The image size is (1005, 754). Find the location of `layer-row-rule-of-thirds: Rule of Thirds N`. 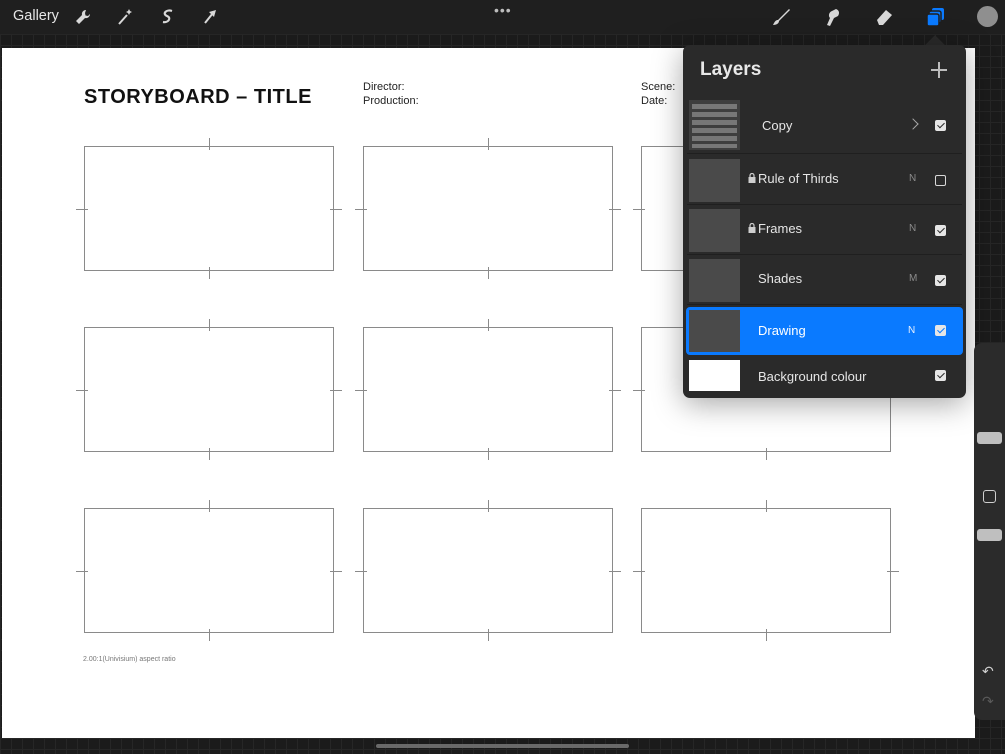

layer-row-rule-of-thirds: Rule of Thirds N is located at coordinates (824, 180).